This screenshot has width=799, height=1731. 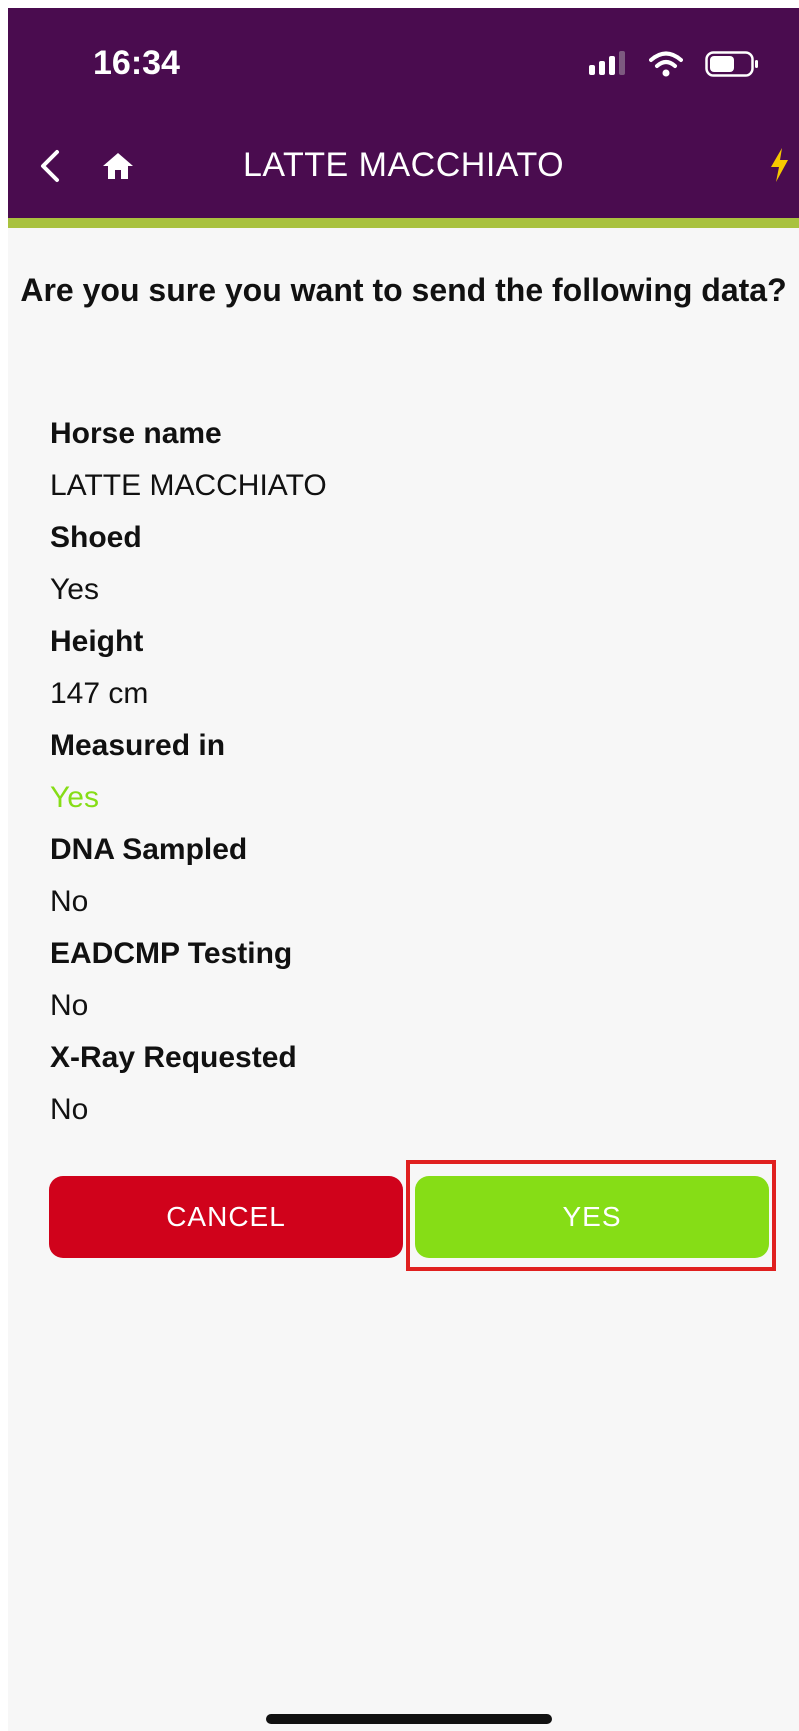 What do you see at coordinates (403, 223) in the screenshot?
I see `header-accent-line` at bounding box center [403, 223].